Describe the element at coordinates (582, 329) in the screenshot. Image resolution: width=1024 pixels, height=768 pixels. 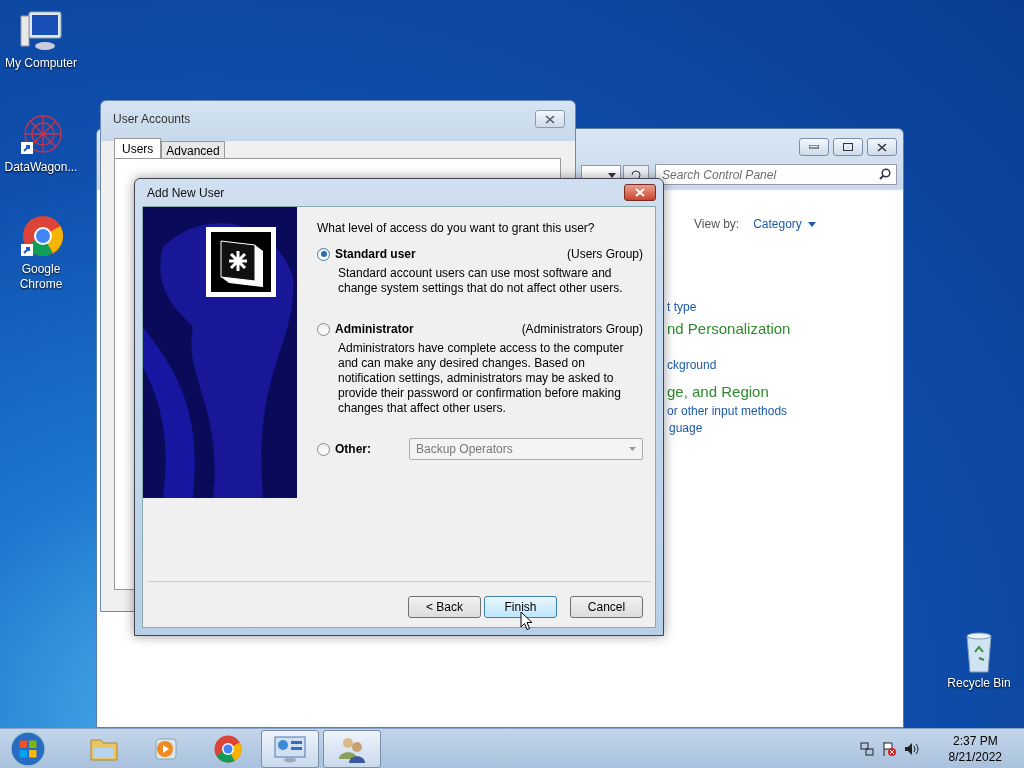
I see `group-label: (Administrators Group)` at that location.